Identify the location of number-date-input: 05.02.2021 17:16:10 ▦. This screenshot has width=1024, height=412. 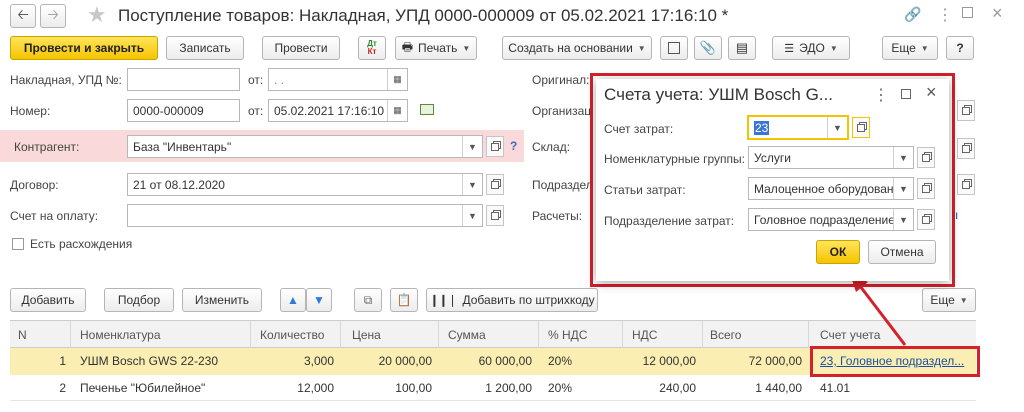
(338, 110).